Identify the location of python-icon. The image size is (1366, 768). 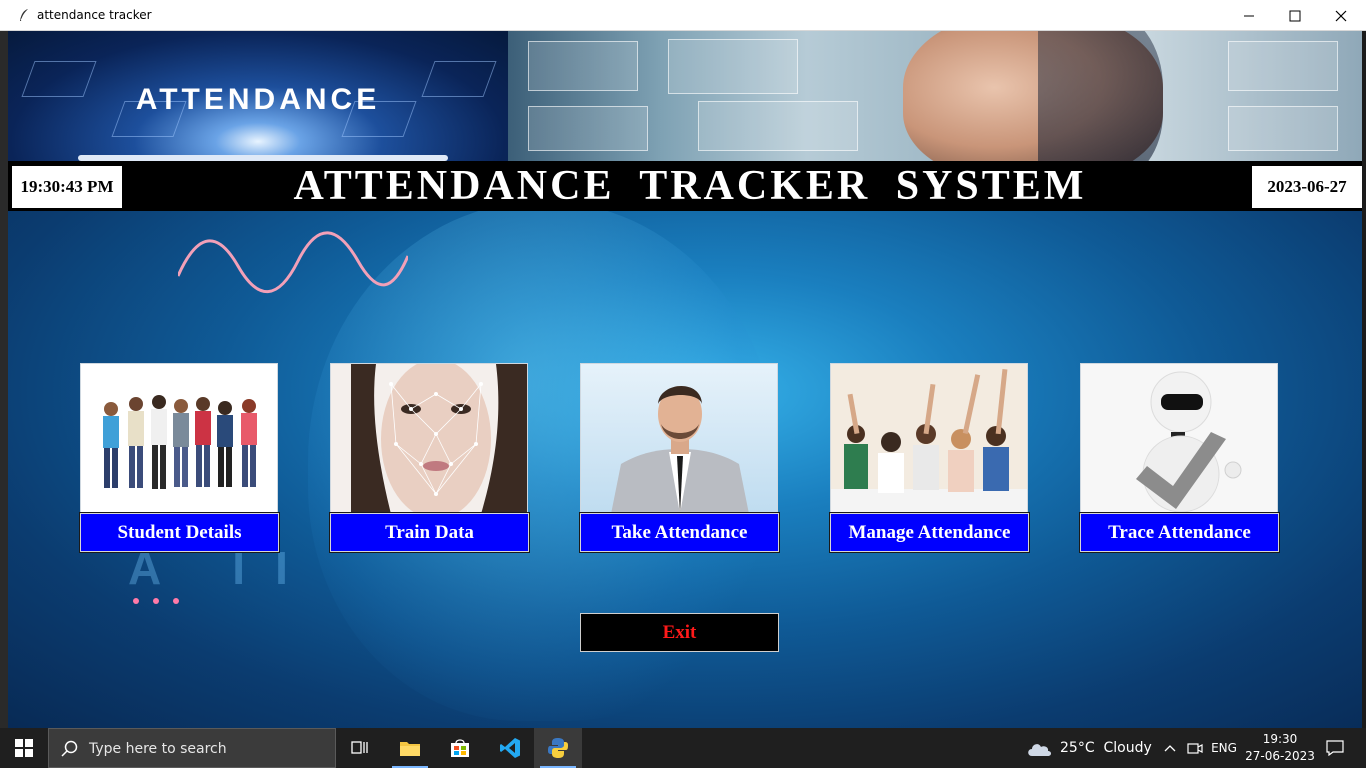
(558, 748).